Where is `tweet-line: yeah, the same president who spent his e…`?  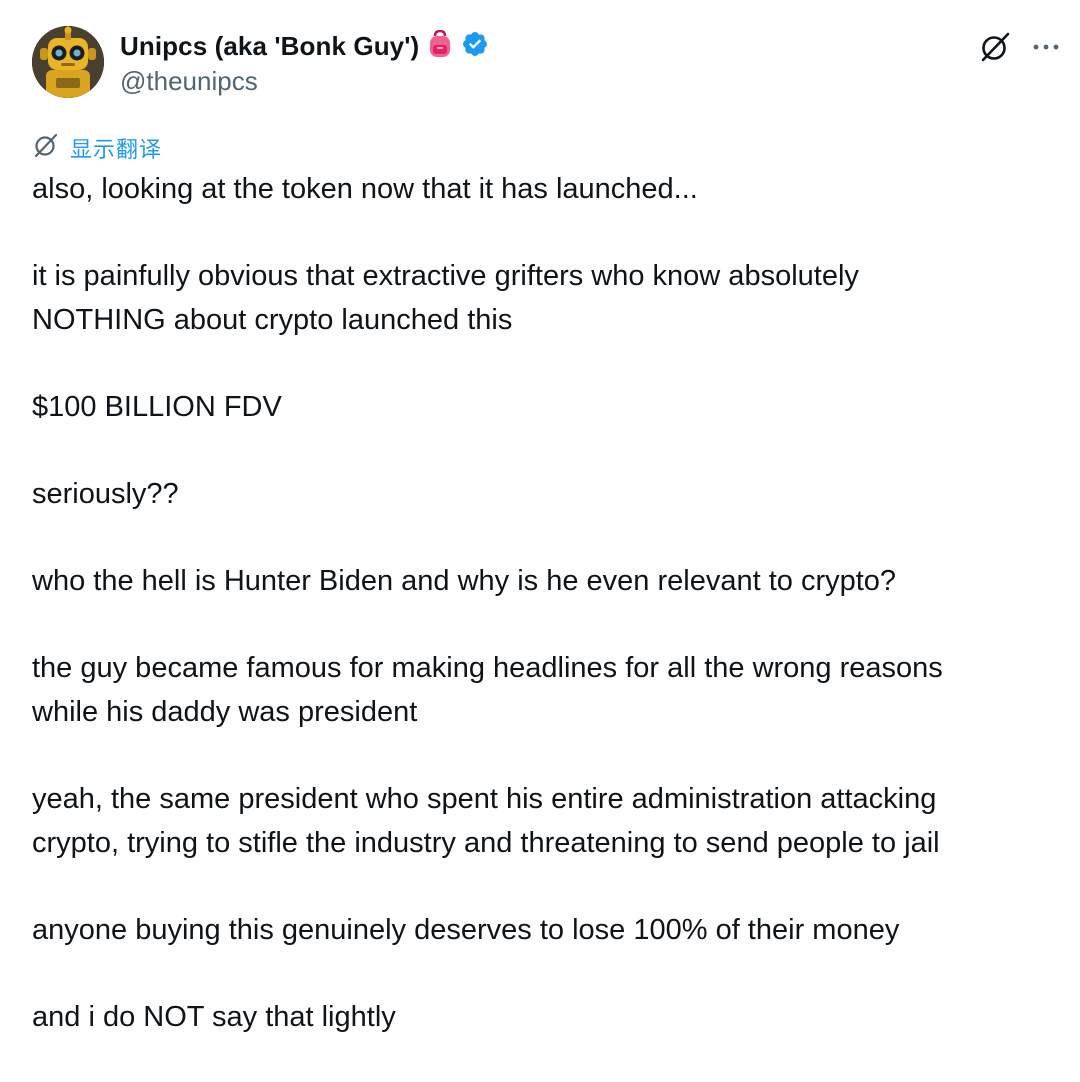 tweet-line: yeah, the same president who spent his e… is located at coordinates (484, 799).